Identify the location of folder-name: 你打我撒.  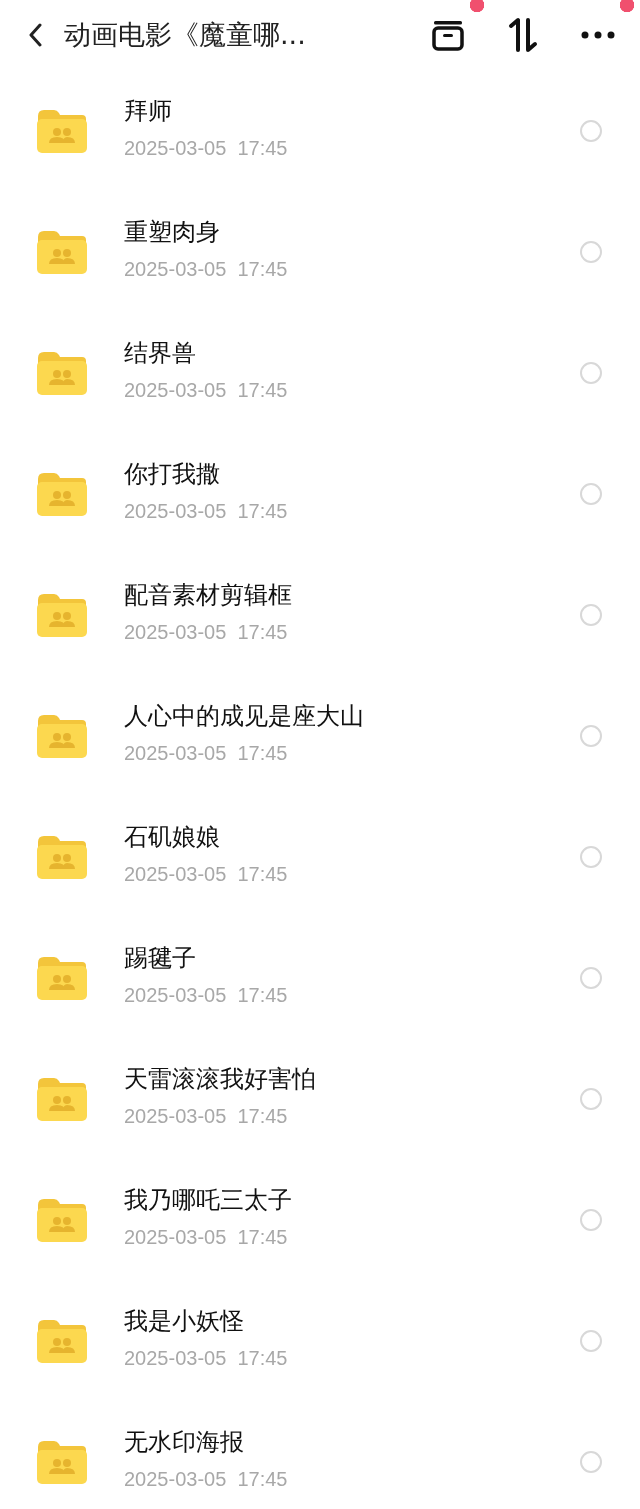
(352, 474).